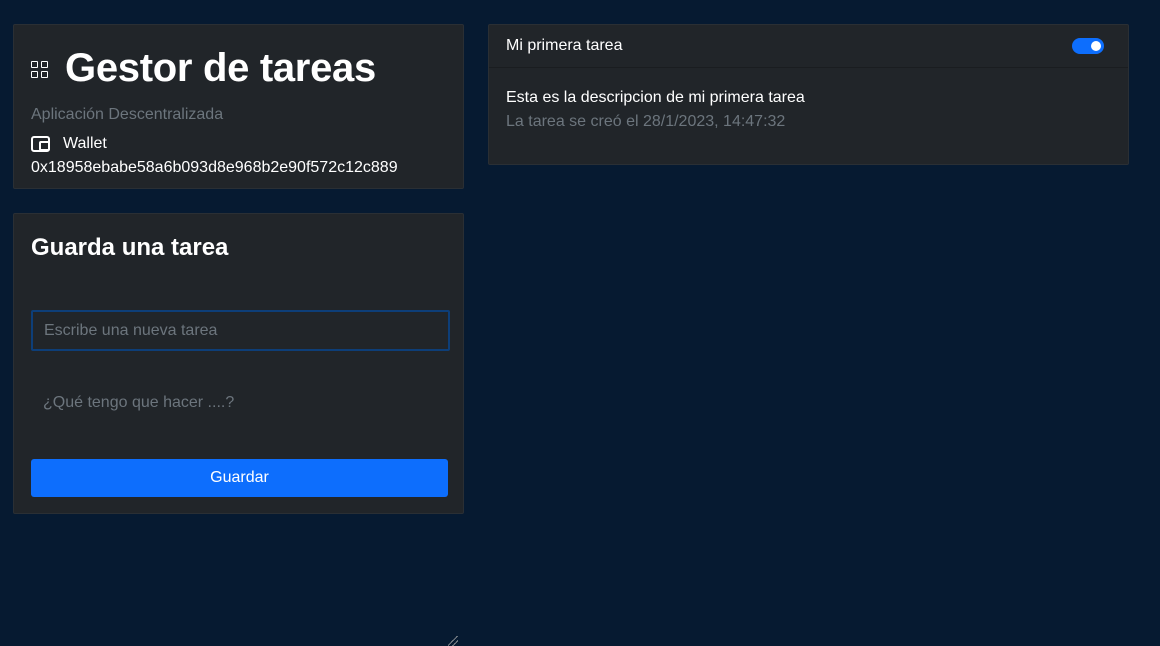  I want to click on task-description-textarea, so click(240, 421).